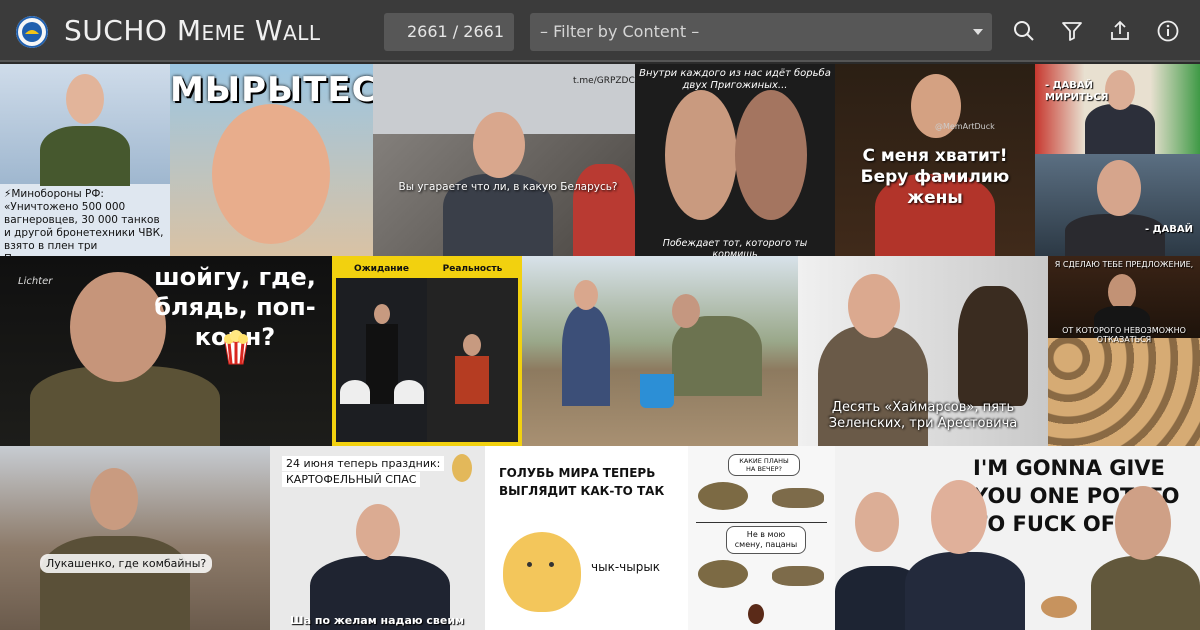 This screenshot has width=1200, height=630. I want to click on meme-caption: Лукашенко, где комбайны?, so click(126, 563).